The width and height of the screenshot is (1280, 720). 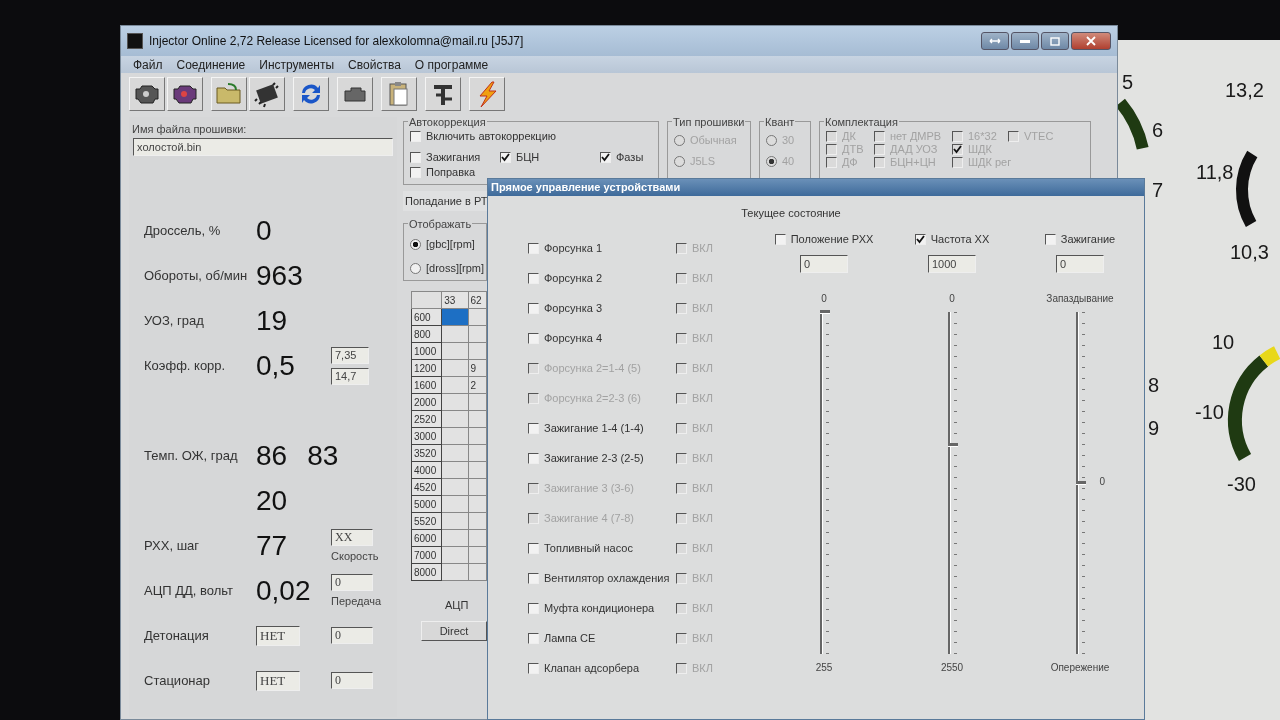 What do you see at coordinates (264, 230) in the screenshot?
I see `reading-value: 0` at bounding box center [264, 230].